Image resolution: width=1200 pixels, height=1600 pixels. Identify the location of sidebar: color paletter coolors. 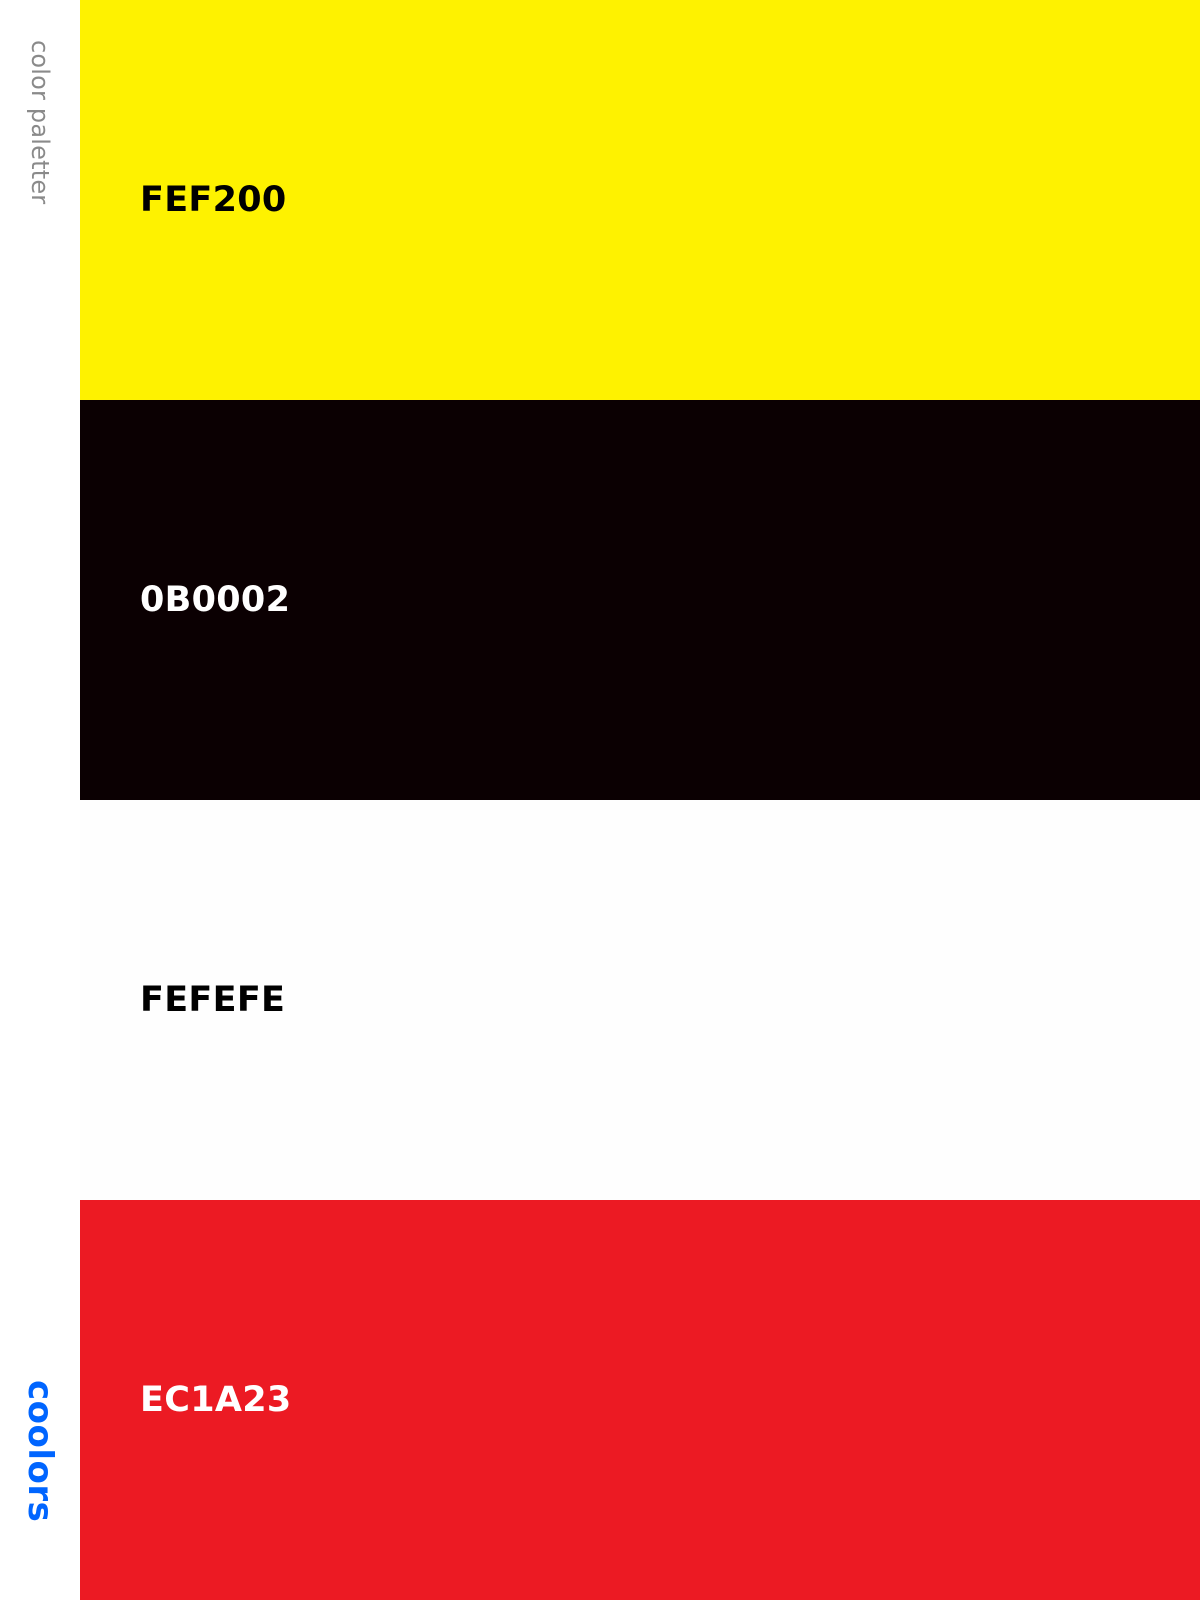
(40, 800).